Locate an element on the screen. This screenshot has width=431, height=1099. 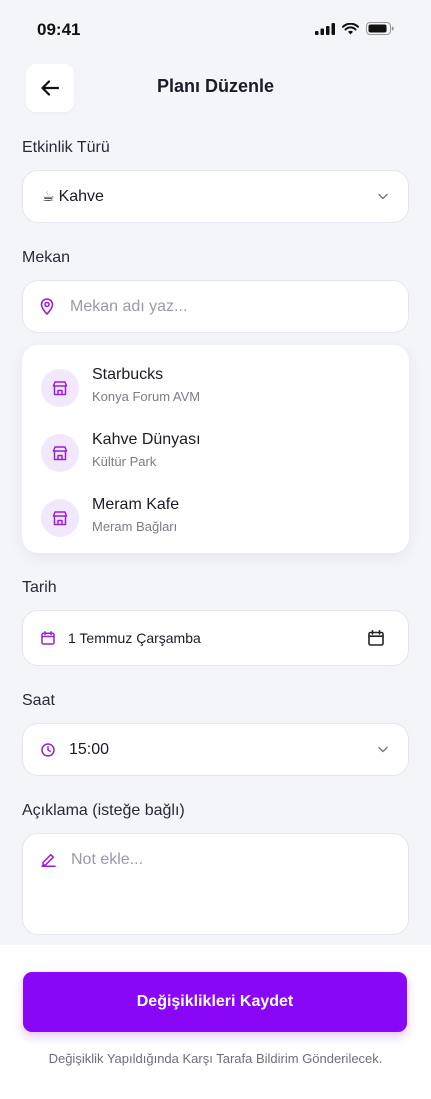
status-time: 09:41 is located at coordinates (59, 29).